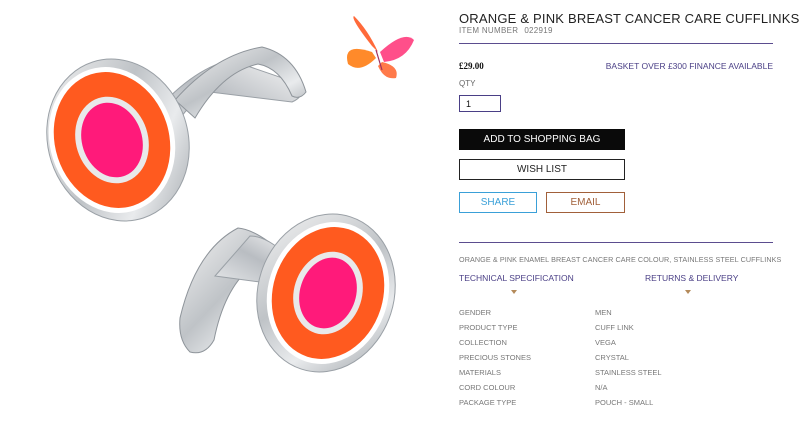 This screenshot has height=422, width=800. What do you see at coordinates (480, 372) in the screenshot?
I see `spec-key: MATERIALS` at bounding box center [480, 372].